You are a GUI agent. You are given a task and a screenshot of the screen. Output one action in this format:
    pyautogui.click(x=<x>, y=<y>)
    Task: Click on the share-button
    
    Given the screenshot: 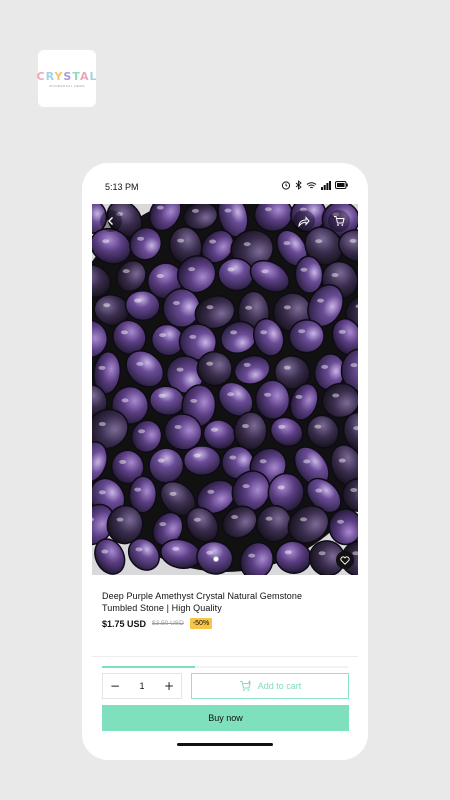 What is the action you would take?
    pyautogui.click(x=304, y=221)
    